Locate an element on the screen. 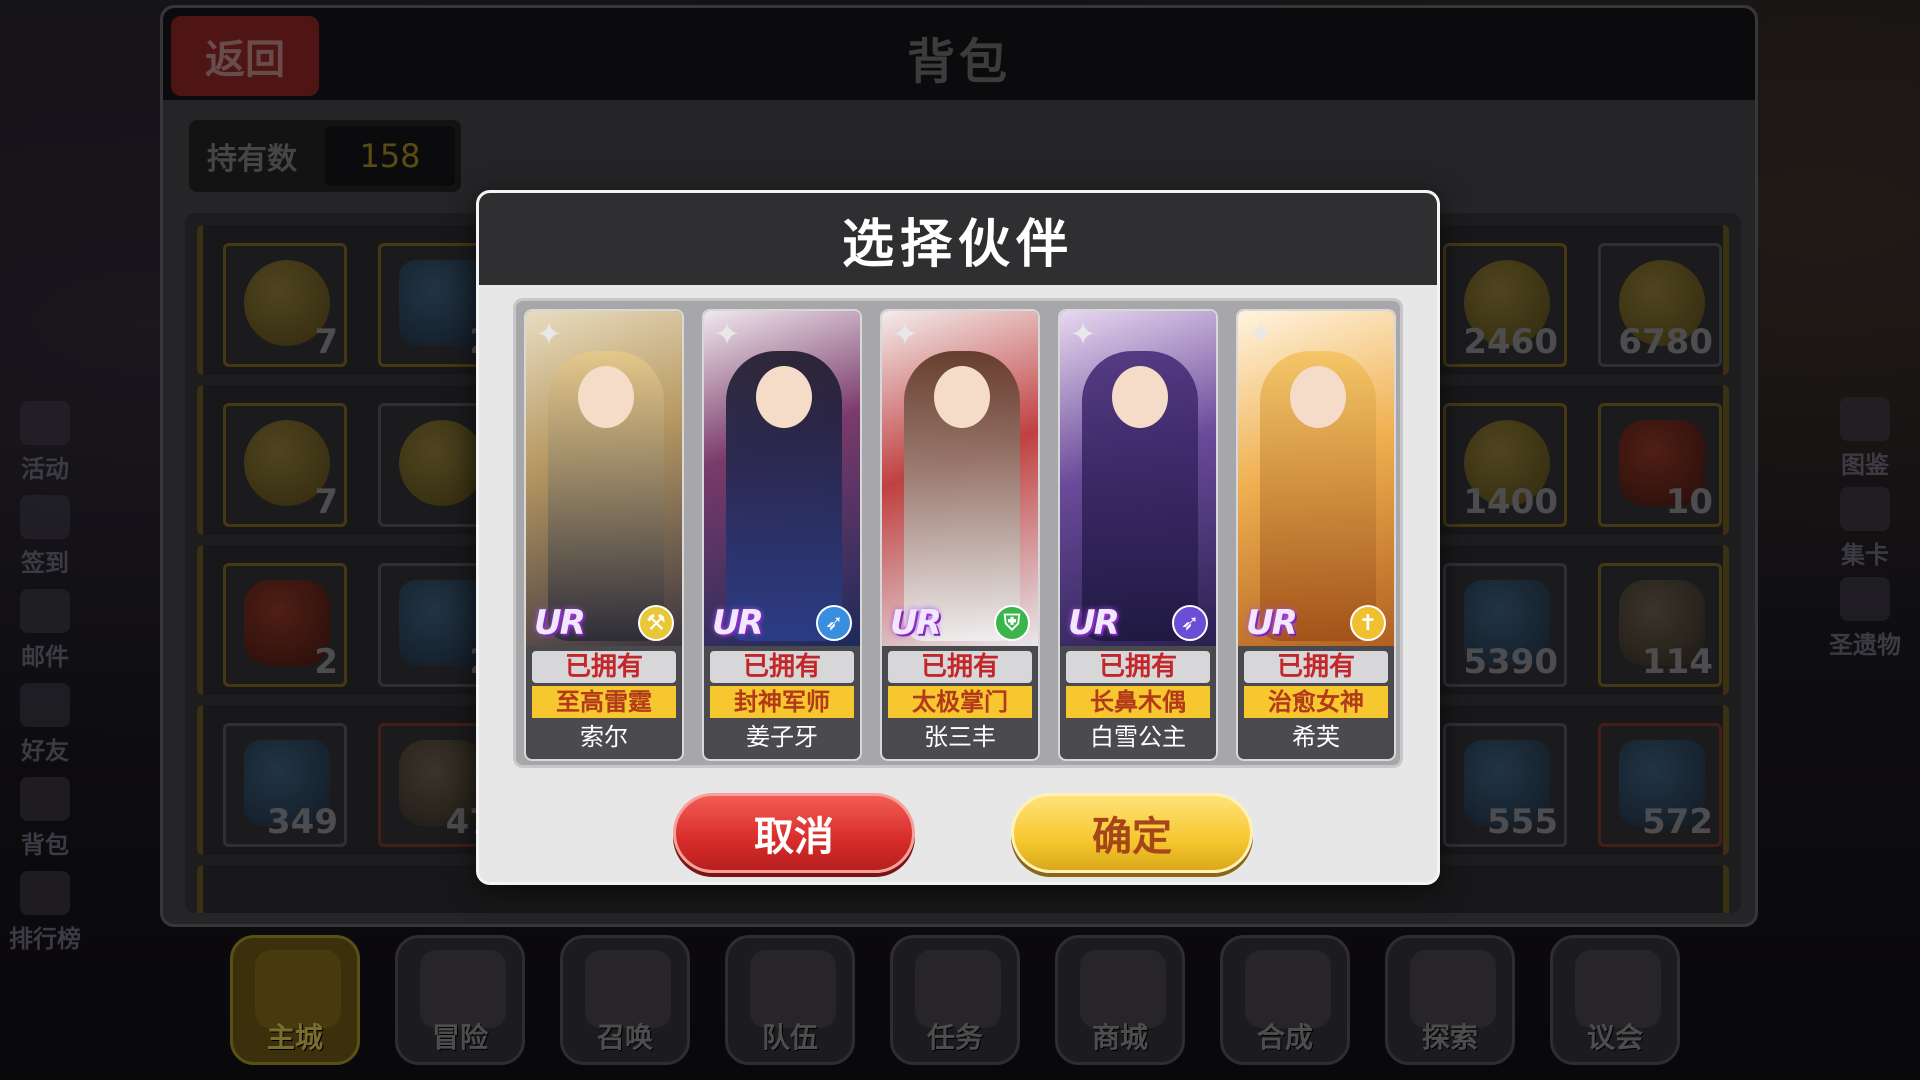 This screenshot has width=1920, height=1080. partner-card: ✦ UR ✝ 已拥有 治愈女神 希芙 is located at coordinates (1316, 535).